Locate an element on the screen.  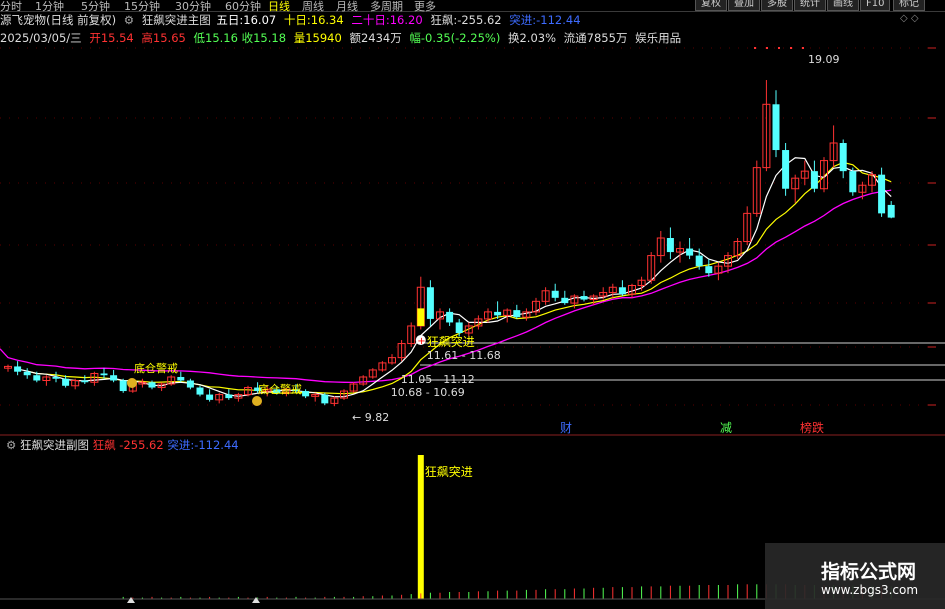
signal-marker-plus: + is located at coordinates (421, 341).